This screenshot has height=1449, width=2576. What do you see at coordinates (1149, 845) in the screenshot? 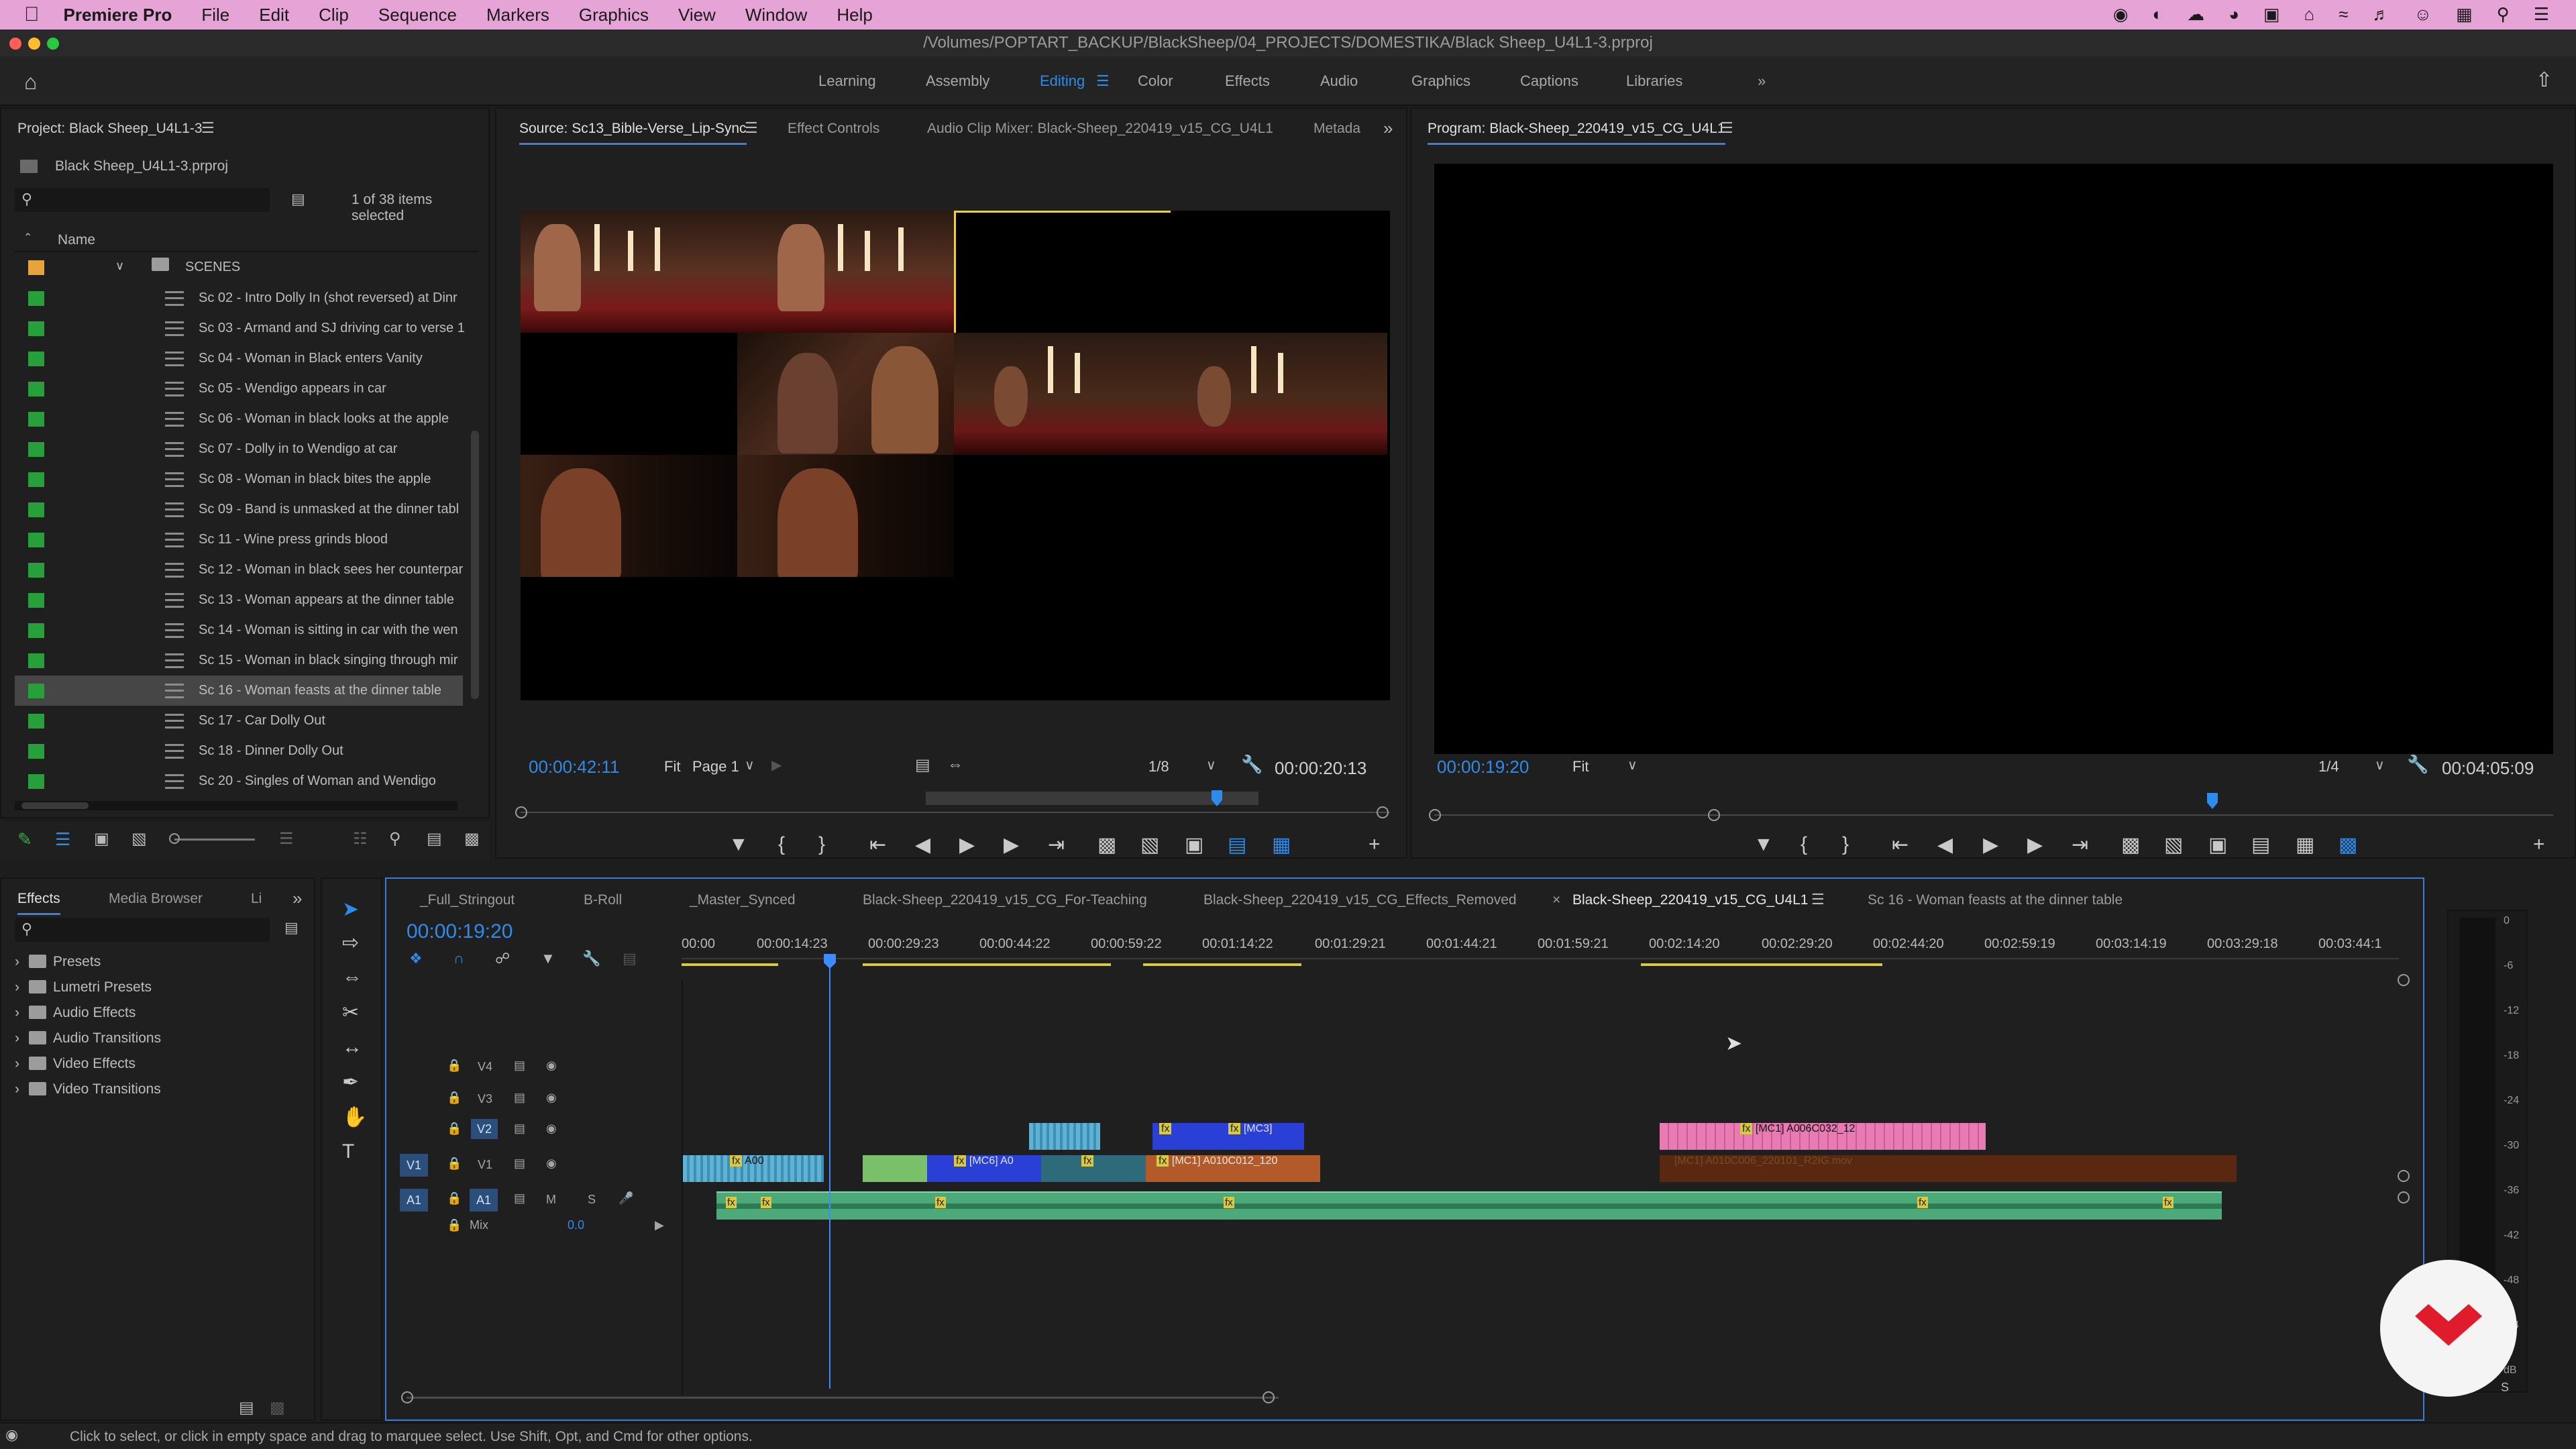
I see `overwrite-icon: ▧` at bounding box center [1149, 845].